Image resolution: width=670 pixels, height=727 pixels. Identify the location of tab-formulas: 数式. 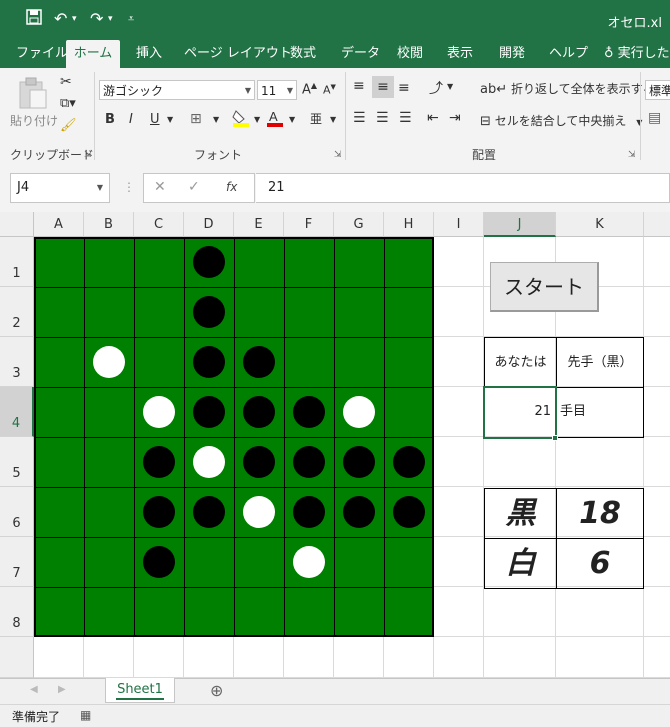
(303, 54).